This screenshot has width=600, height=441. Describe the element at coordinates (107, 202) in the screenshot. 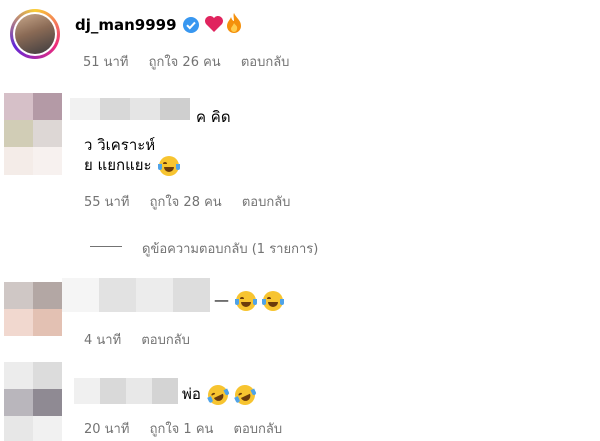

I see `comment-time: 55 นาที` at that location.